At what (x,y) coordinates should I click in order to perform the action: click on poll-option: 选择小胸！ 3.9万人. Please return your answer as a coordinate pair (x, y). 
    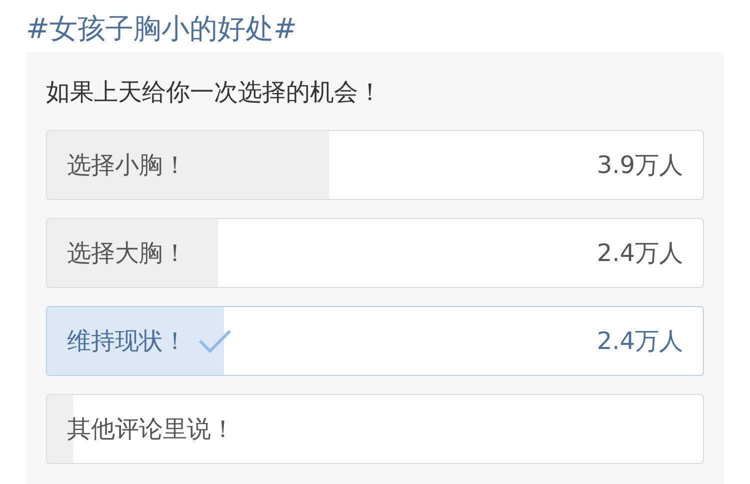
    Looking at the image, I should click on (375, 165).